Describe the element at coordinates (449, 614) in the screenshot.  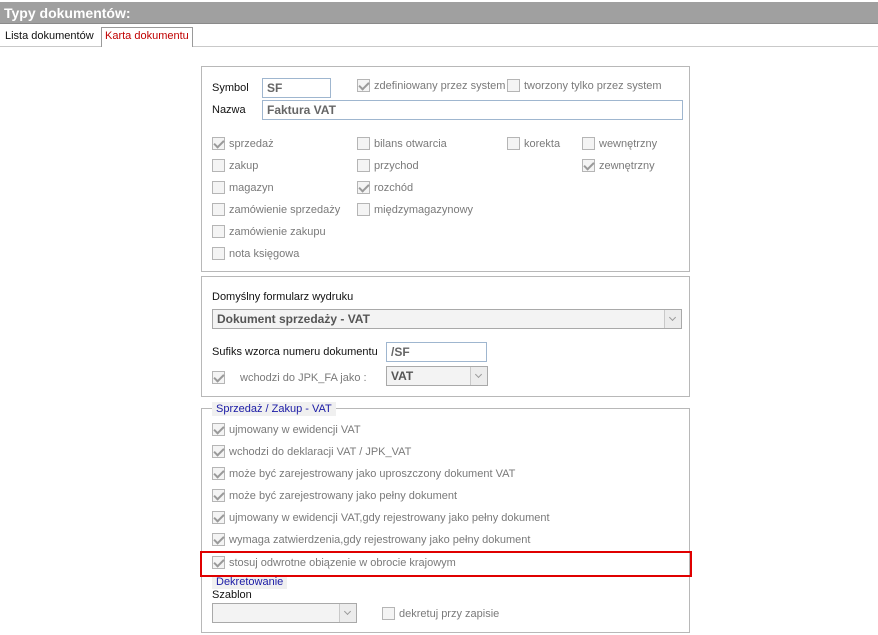
I see `decree-on-save-label: dekretuj przy zapisie` at that location.